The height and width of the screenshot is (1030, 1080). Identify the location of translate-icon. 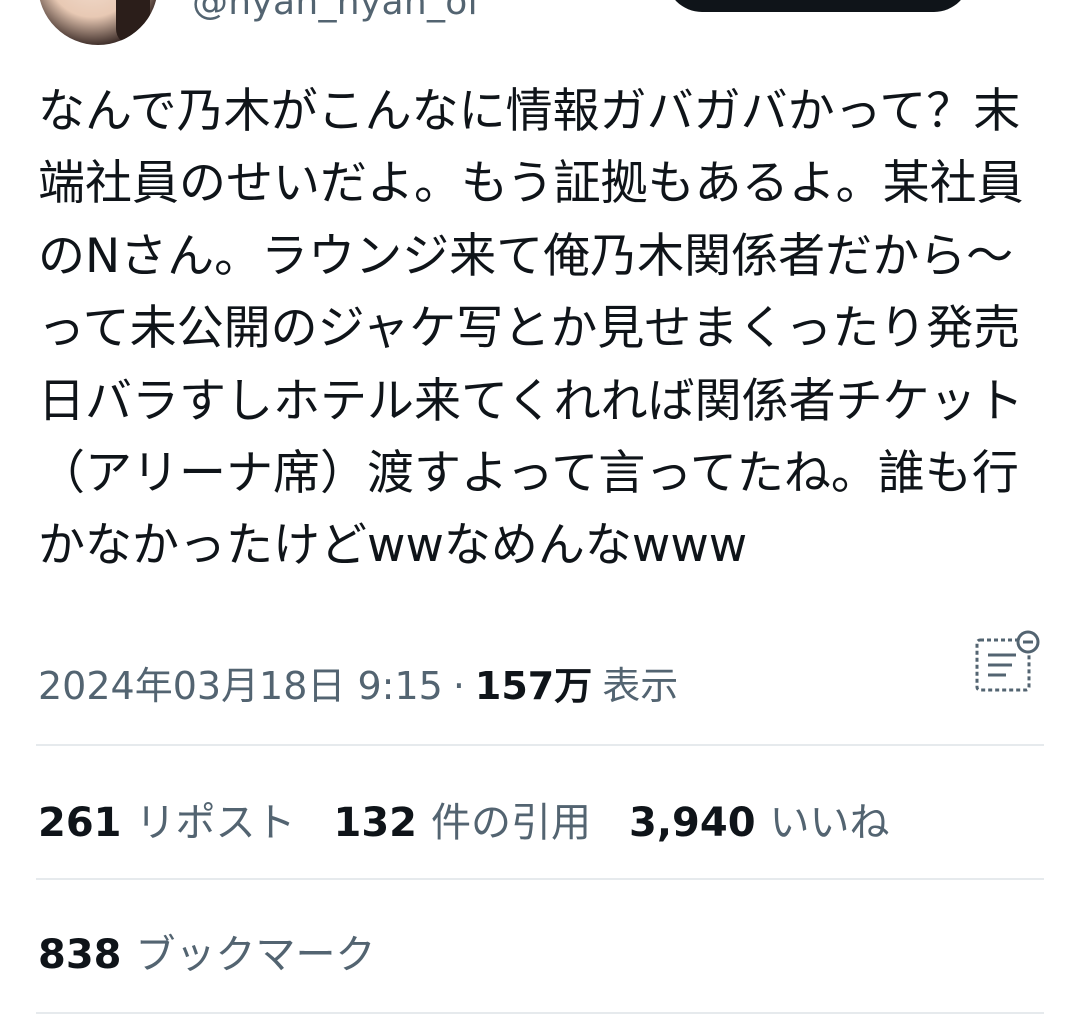
(1008, 663).